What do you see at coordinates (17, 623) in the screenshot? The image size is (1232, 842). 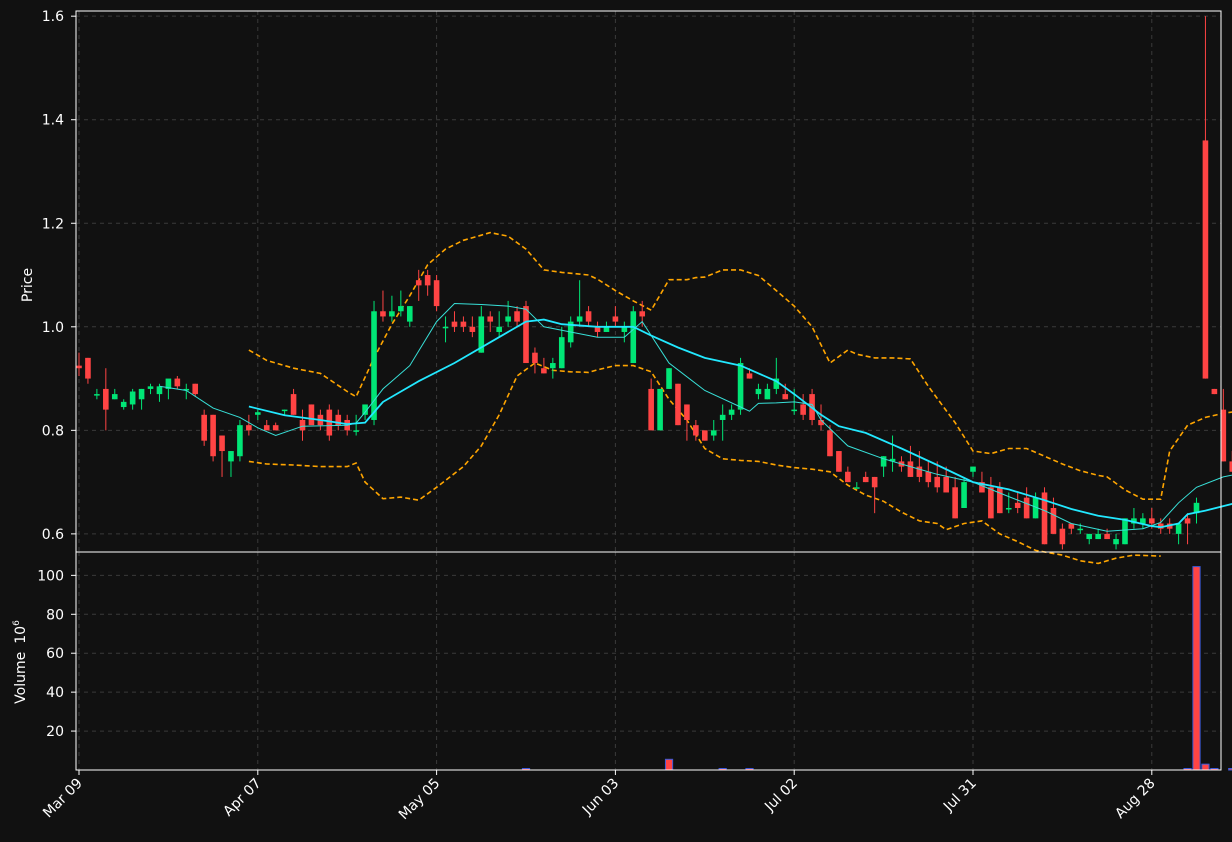 I see `volume-axis-unit-exponent: 6` at bounding box center [17, 623].